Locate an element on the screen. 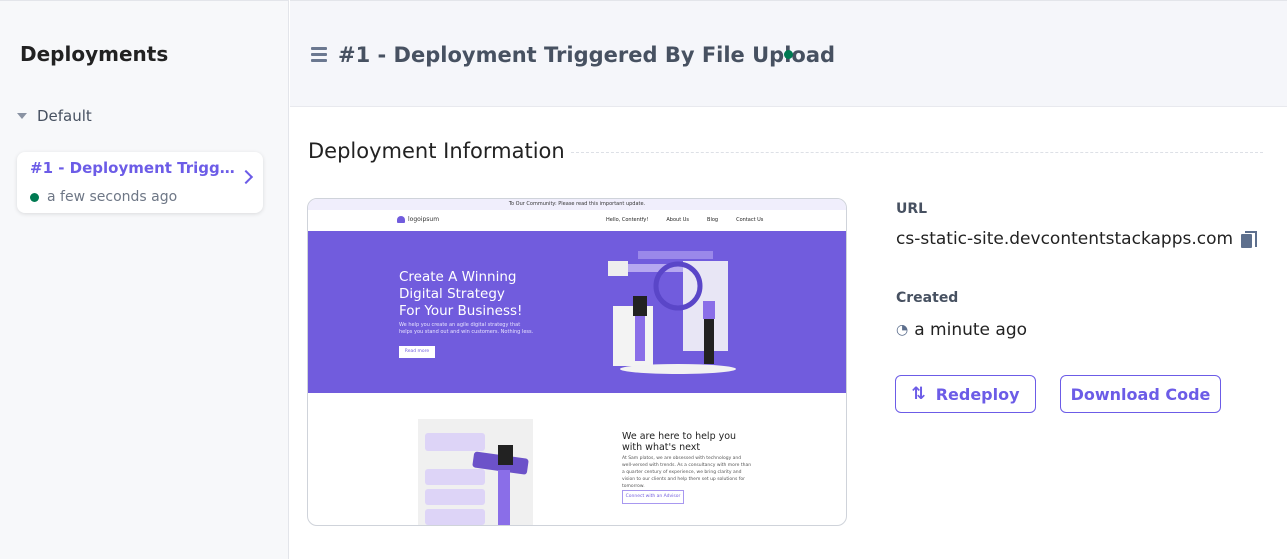  preview-hero-button: Read more is located at coordinates (417, 352).